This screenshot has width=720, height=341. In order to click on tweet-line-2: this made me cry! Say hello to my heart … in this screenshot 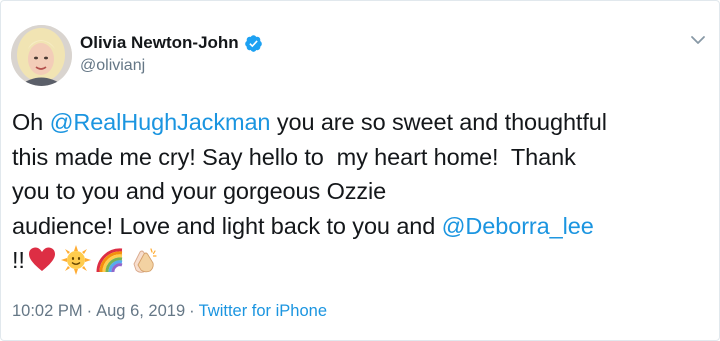, I will do `click(294, 156)`.